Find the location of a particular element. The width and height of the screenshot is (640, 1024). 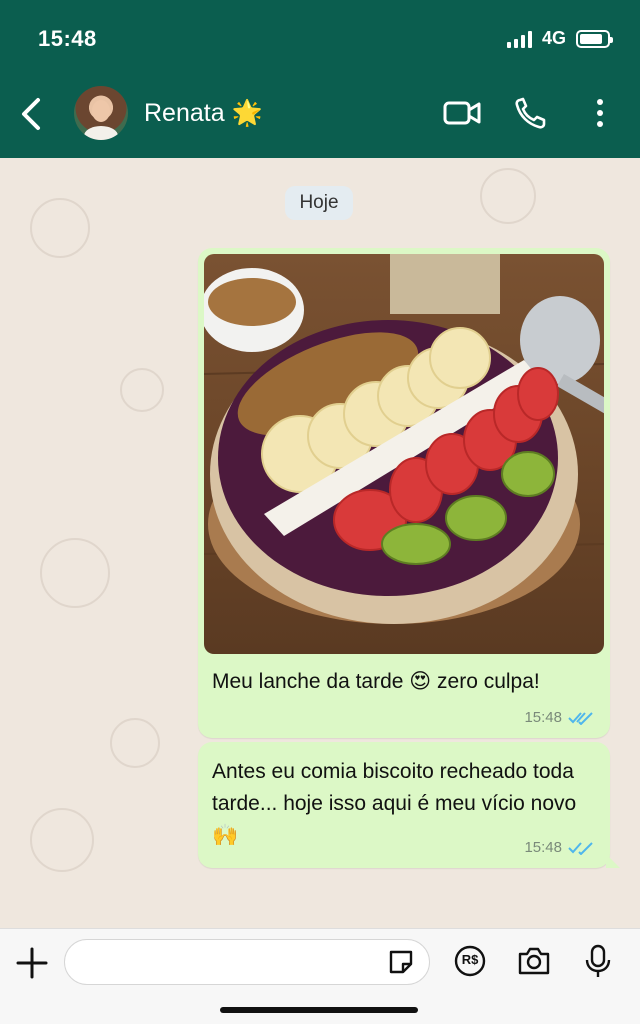

status-indicators: 4G is located at coordinates (559, 38).